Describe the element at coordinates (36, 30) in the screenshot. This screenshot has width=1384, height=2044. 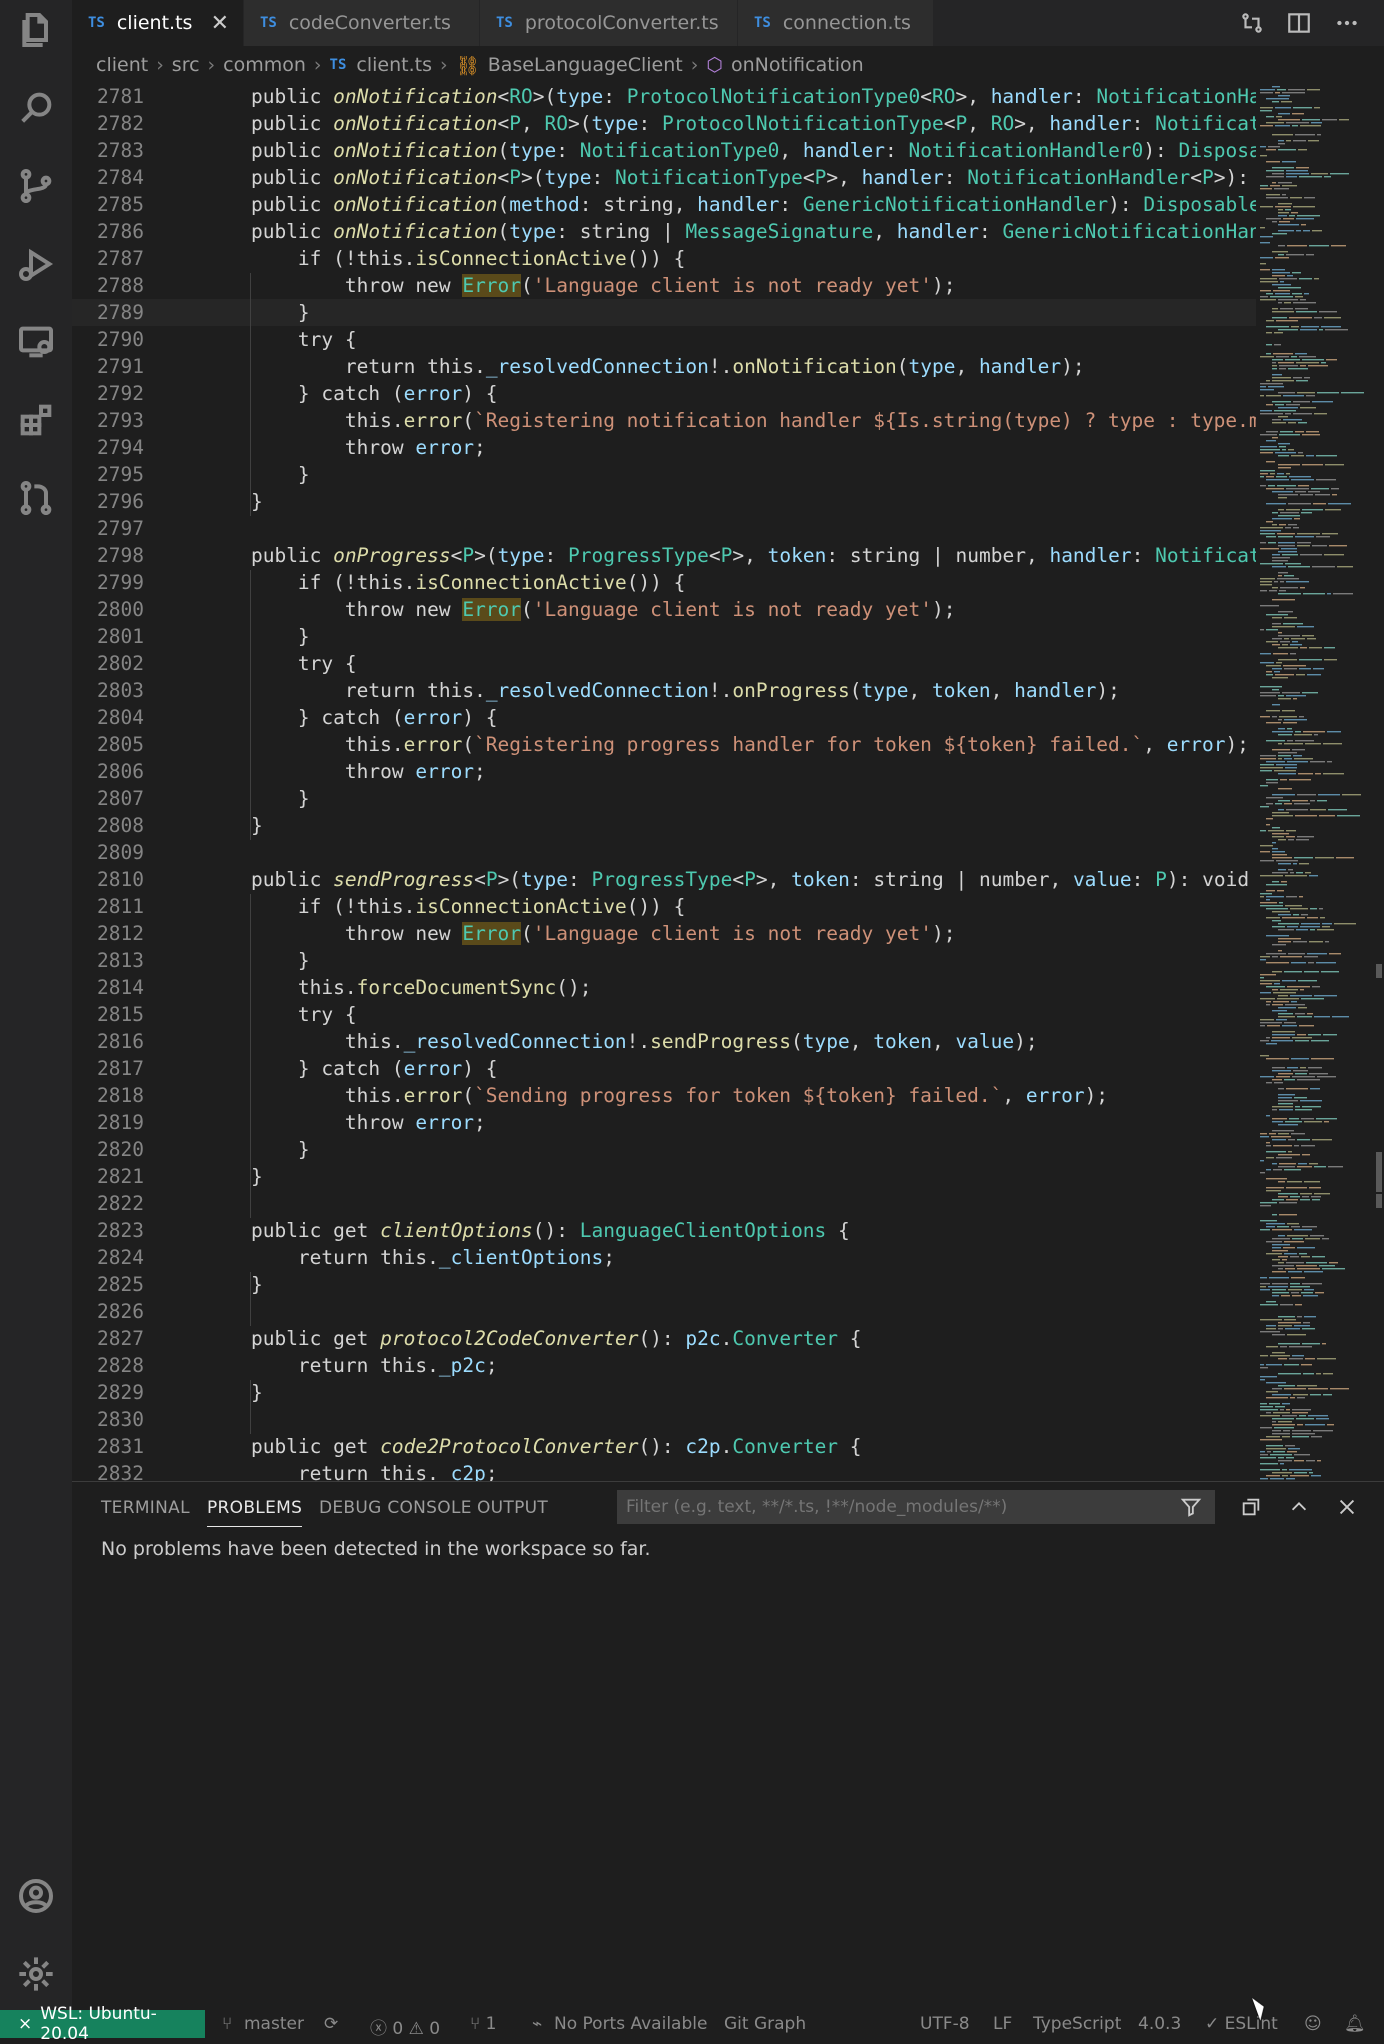
I see `explorer-icon` at that location.